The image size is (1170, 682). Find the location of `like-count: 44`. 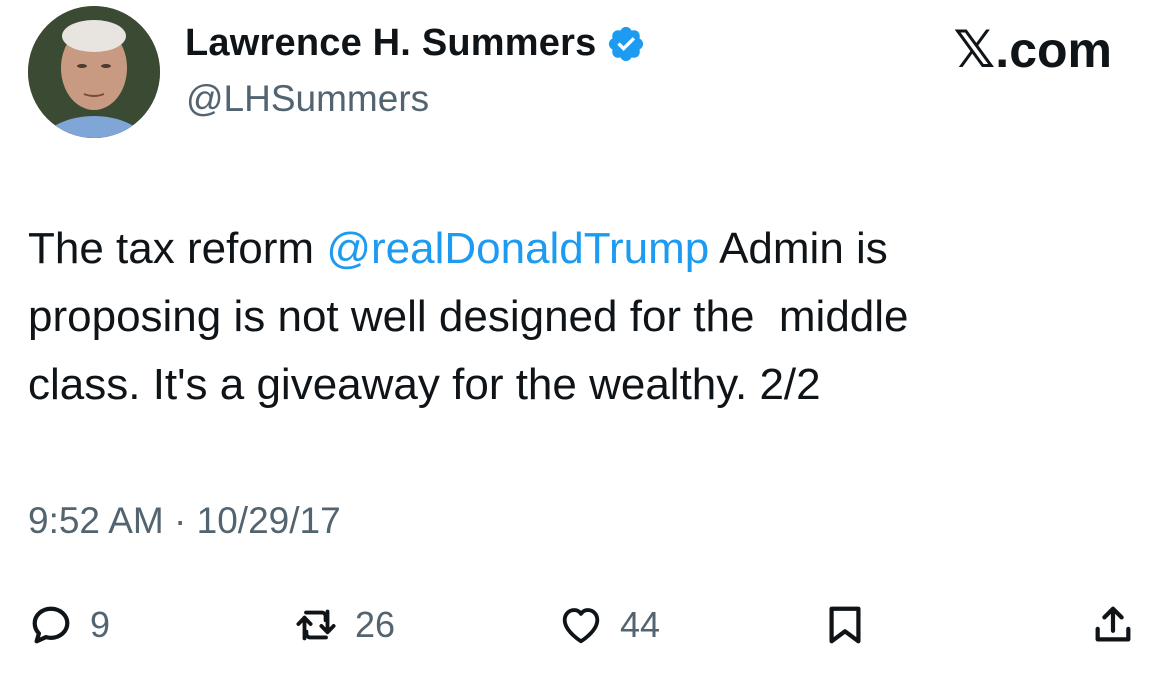

like-count: 44 is located at coordinates (640, 624).